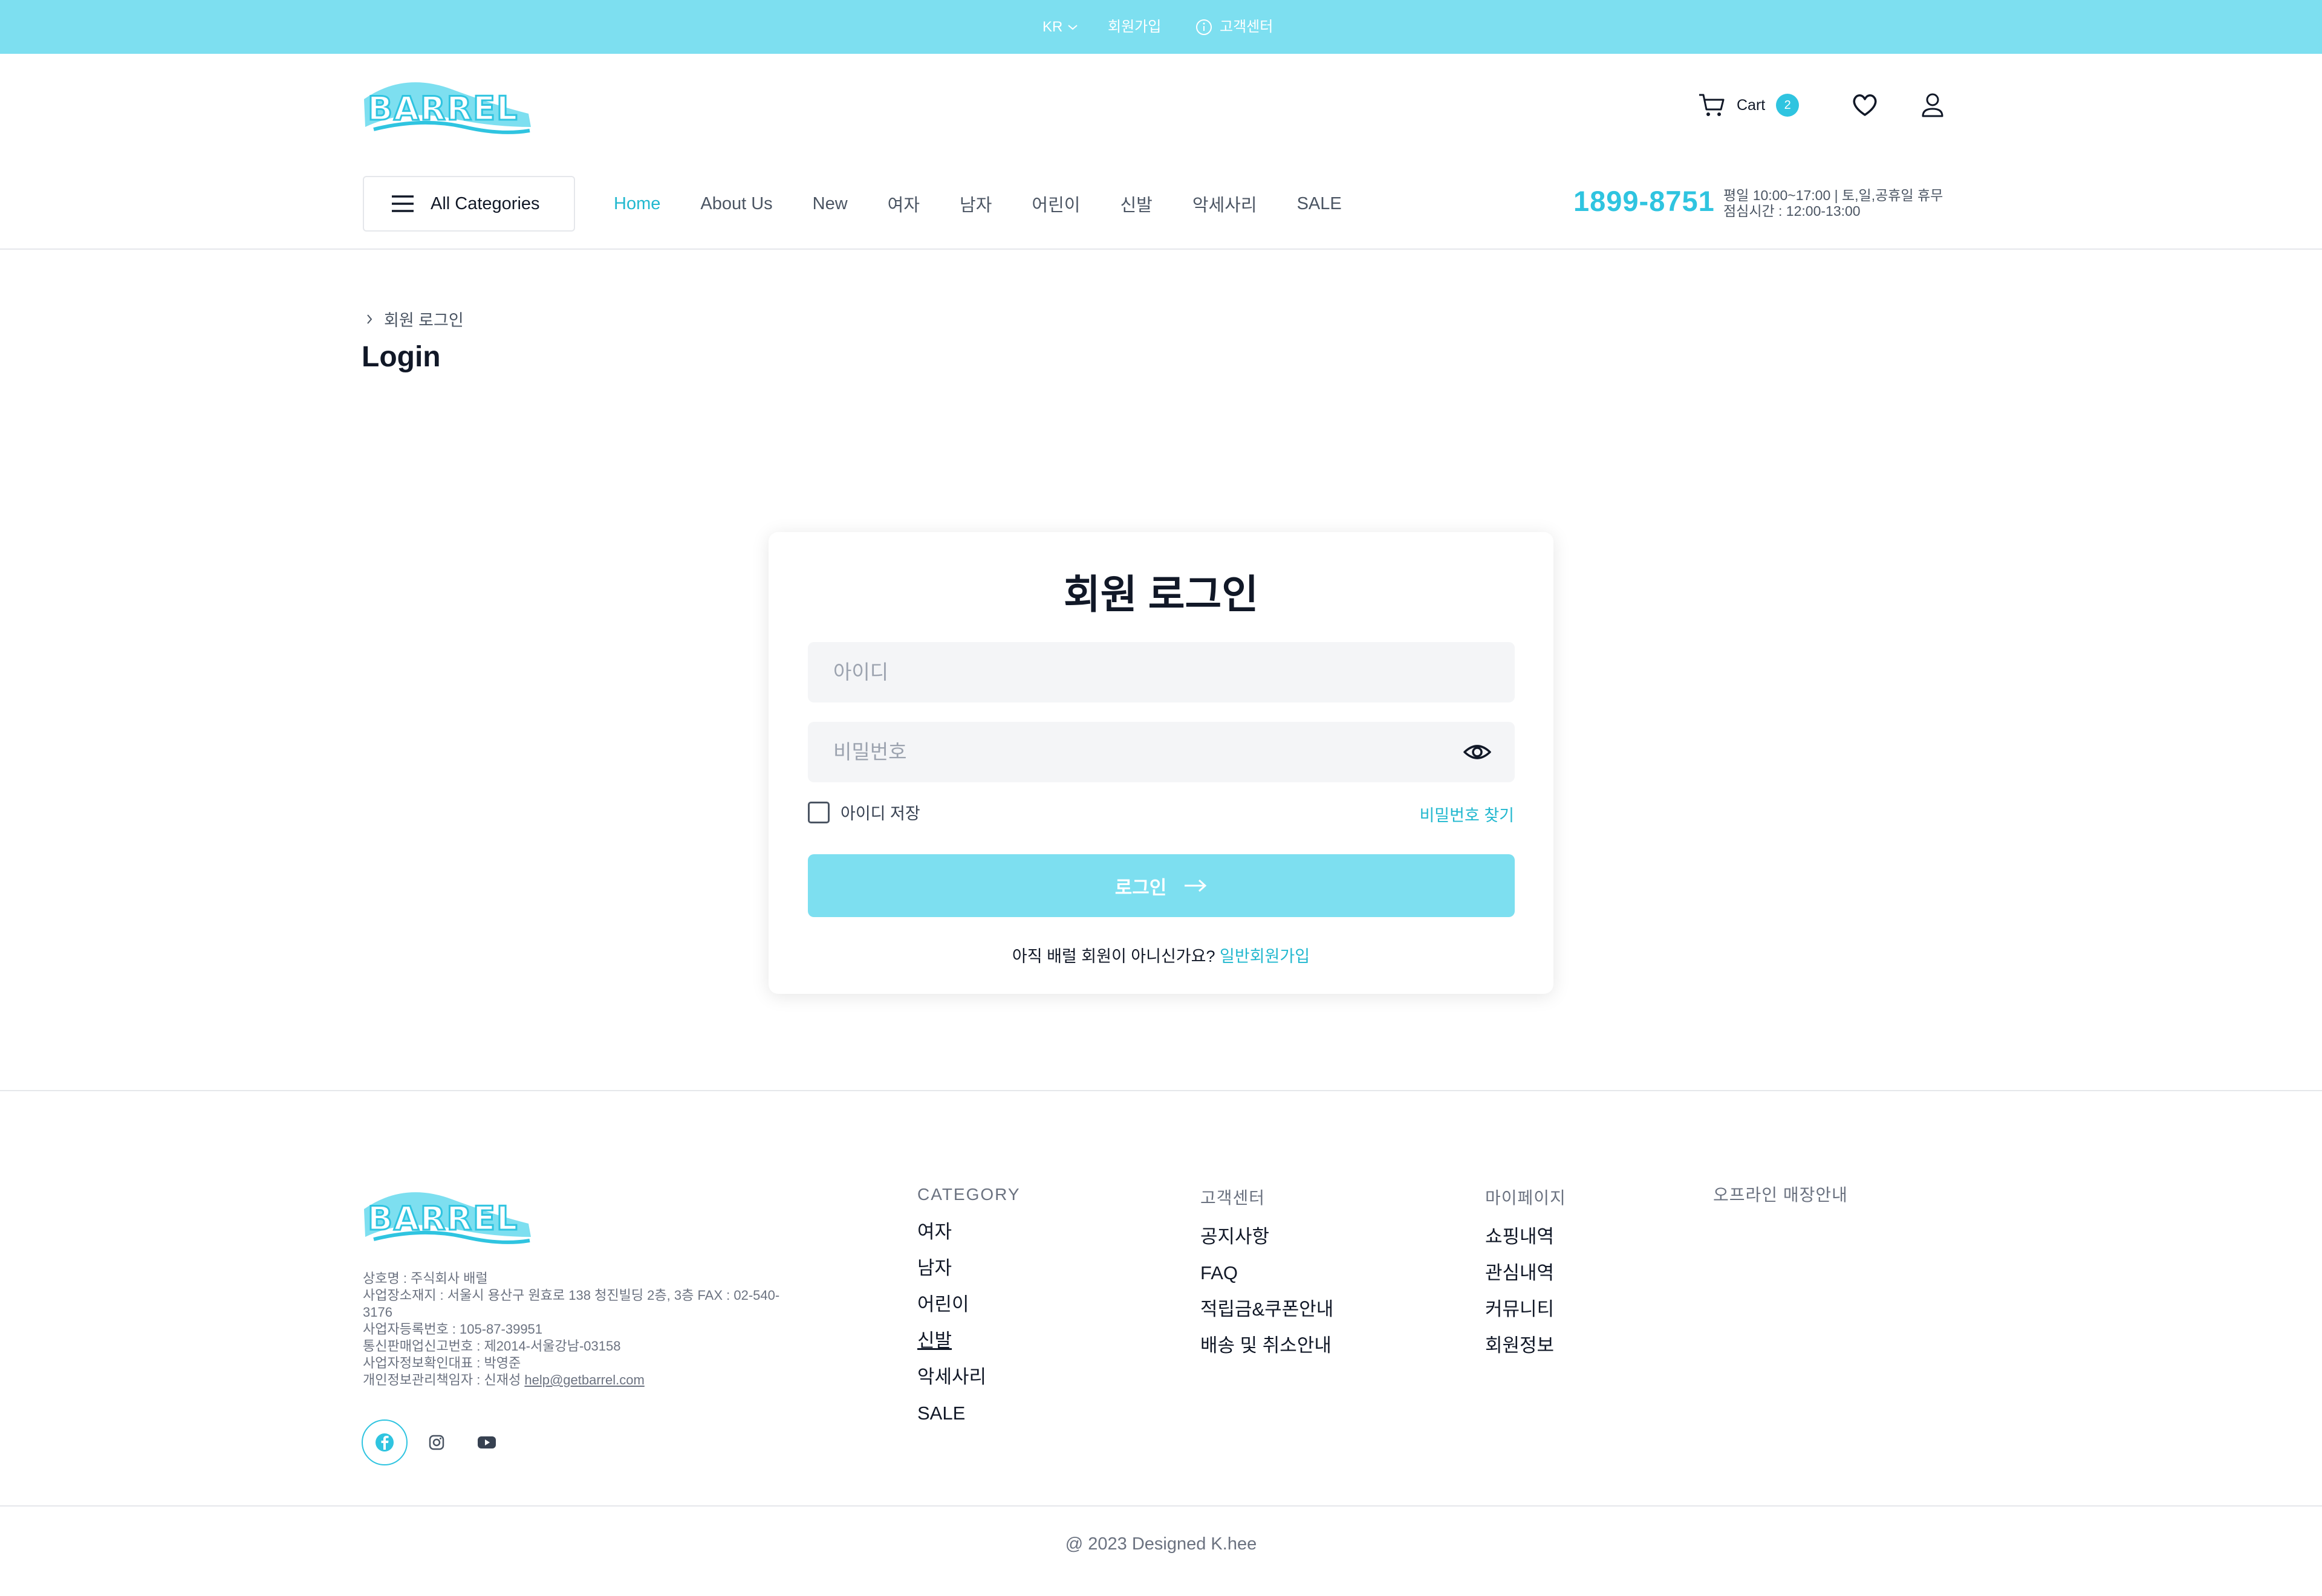 This screenshot has width=2322, height=1596. I want to click on footer-link-sale: SALE, so click(969, 1421).